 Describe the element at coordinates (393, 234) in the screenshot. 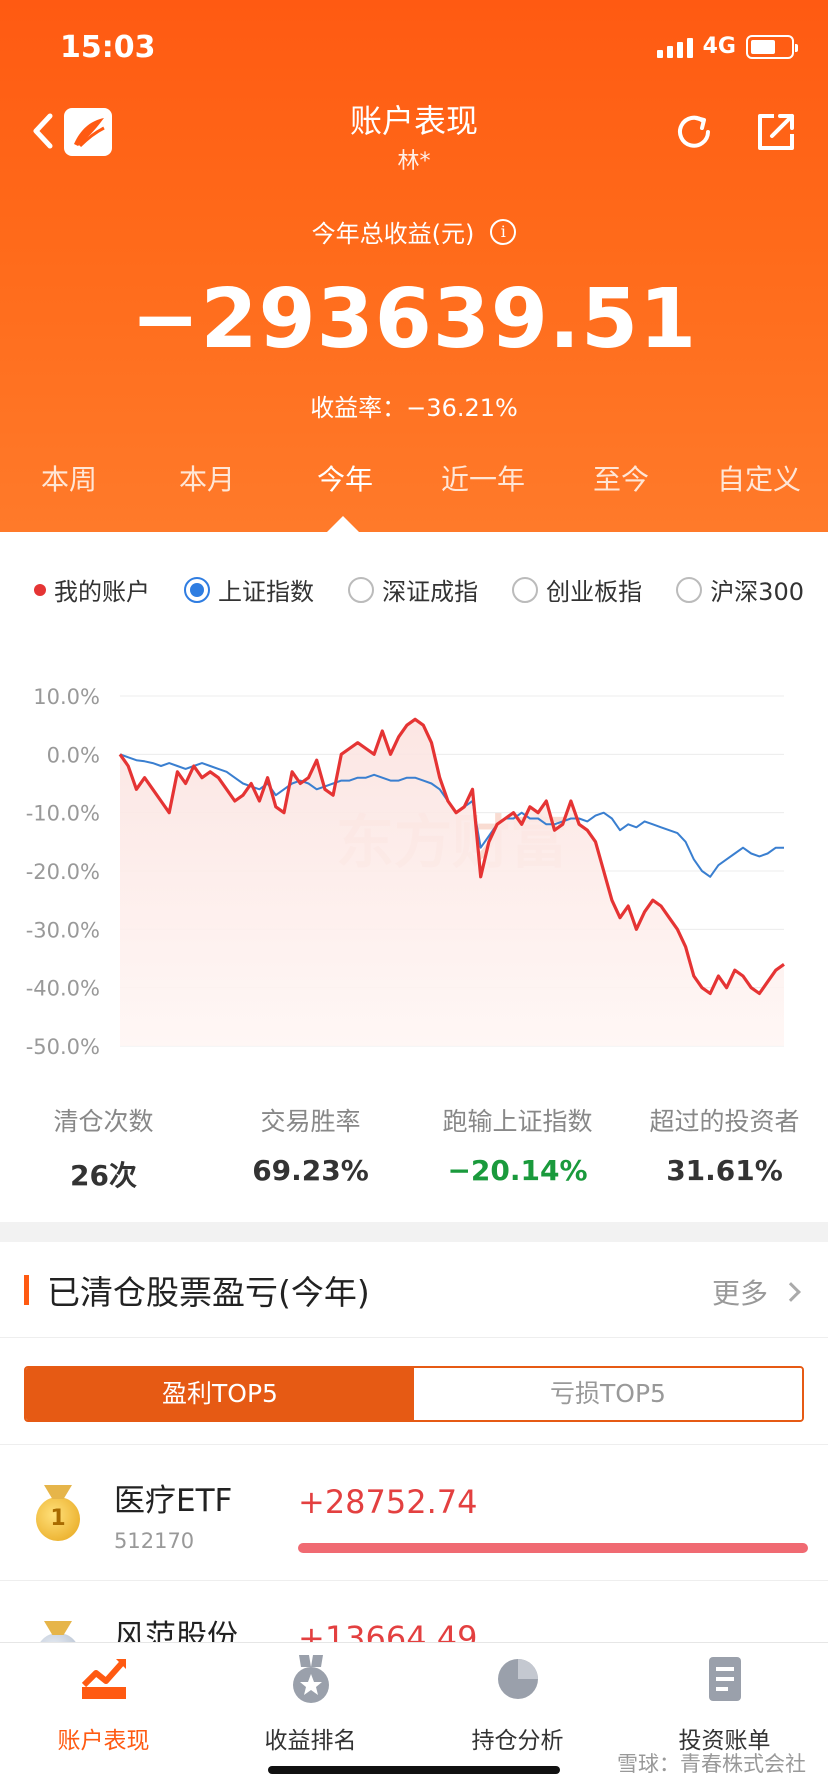

I see `total-return-label-text: 今年总收益(元)` at that location.